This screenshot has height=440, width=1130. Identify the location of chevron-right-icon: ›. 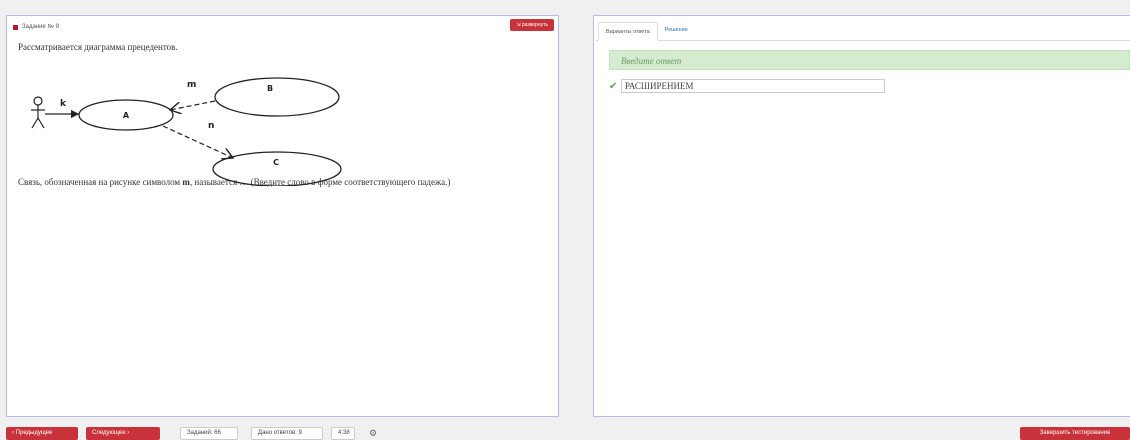
(127, 433).